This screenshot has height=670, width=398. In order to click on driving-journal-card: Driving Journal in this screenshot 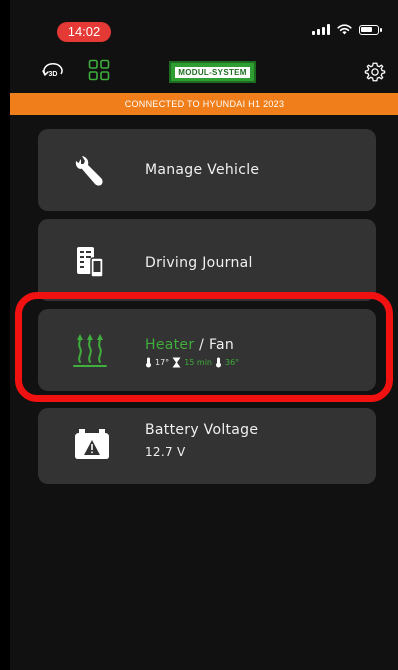, I will do `click(207, 260)`.